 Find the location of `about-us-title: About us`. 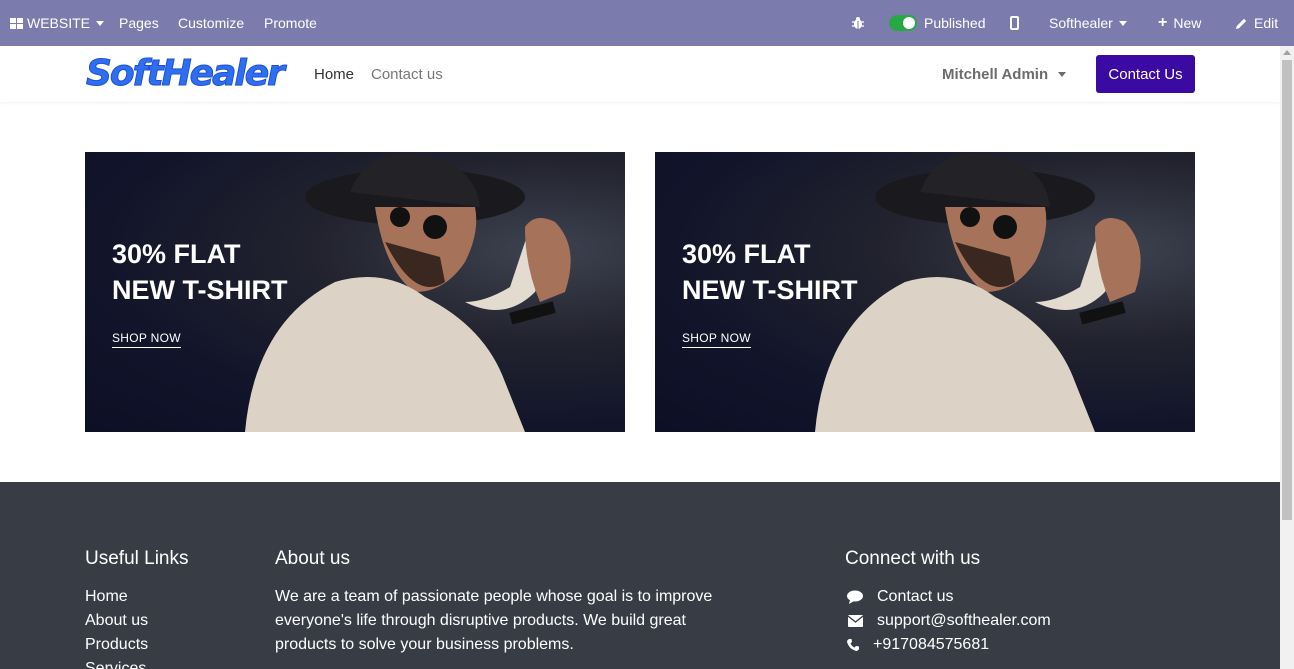

about-us-title: About us is located at coordinates (312, 558).